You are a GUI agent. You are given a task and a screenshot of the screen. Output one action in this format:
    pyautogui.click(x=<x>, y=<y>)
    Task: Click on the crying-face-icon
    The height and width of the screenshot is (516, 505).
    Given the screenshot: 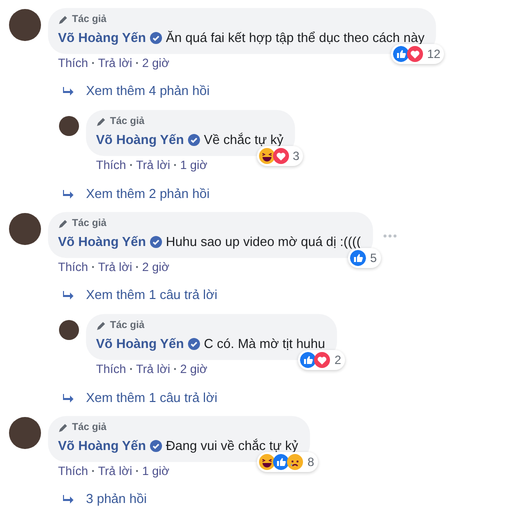 What is the action you would take?
    pyautogui.click(x=295, y=462)
    